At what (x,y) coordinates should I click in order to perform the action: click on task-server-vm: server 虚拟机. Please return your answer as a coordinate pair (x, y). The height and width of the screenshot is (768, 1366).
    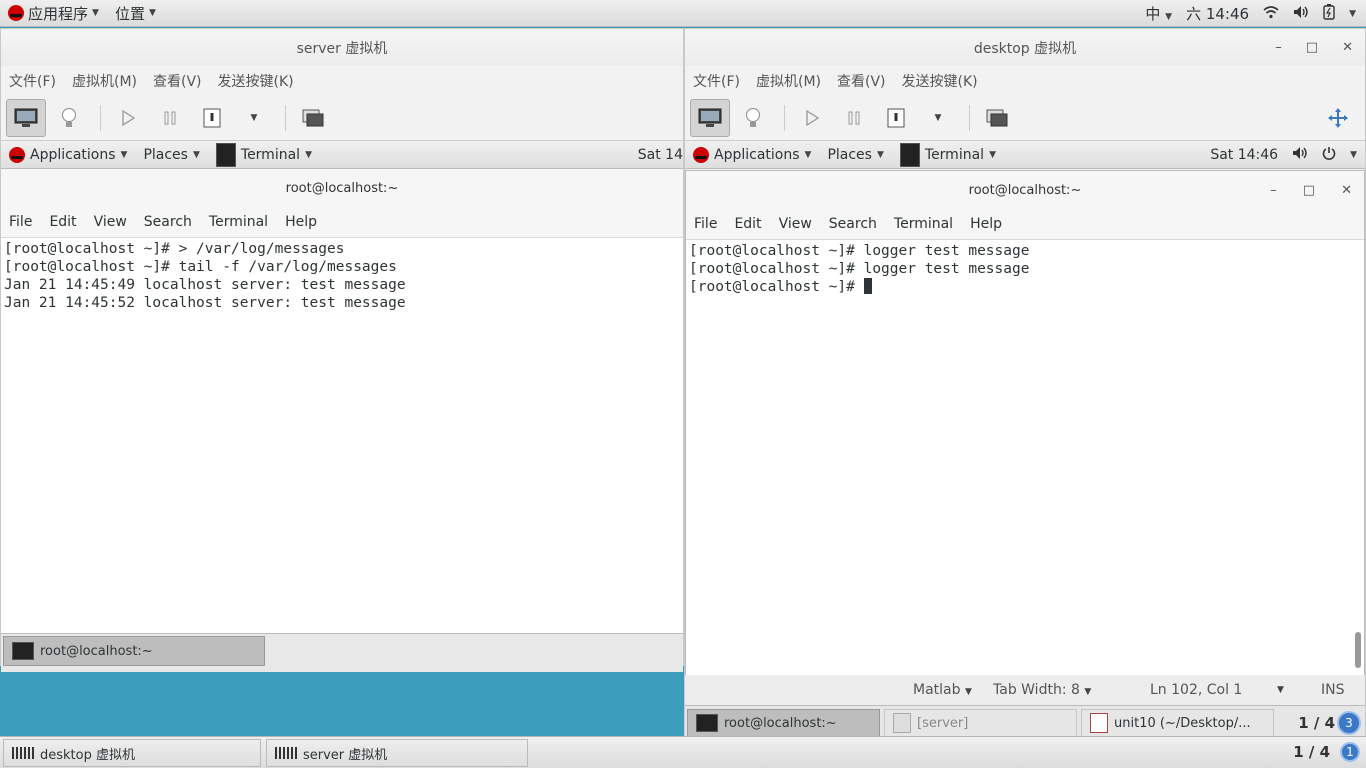
    Looking at the image, I should click on (397, 753).